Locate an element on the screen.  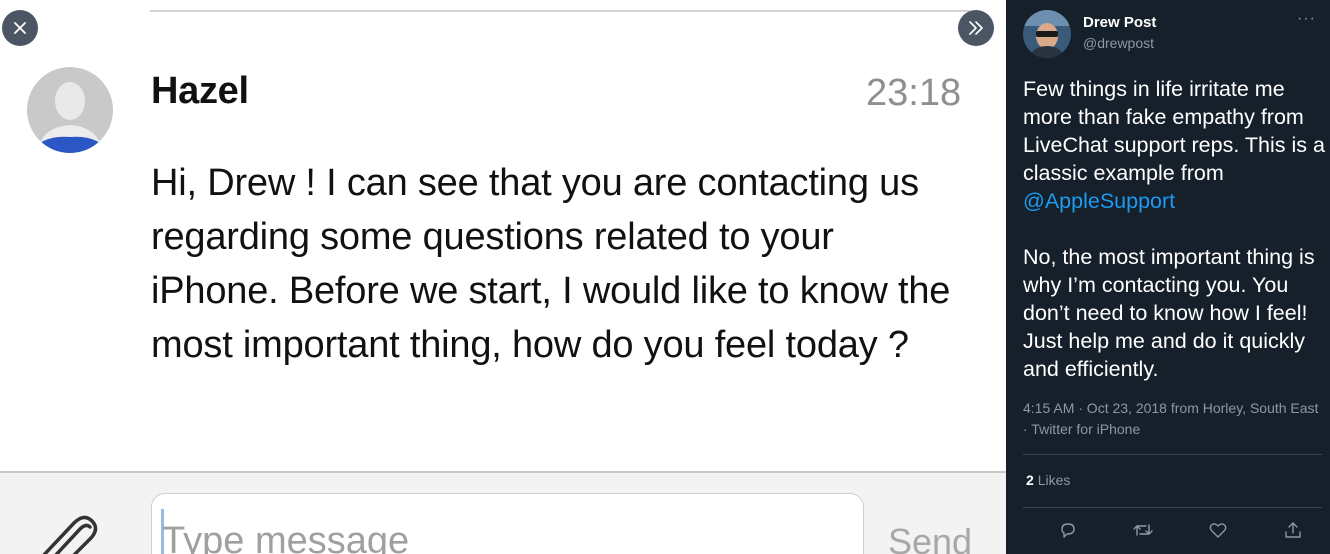
send-button: Send is located at coordinates (930, 537).